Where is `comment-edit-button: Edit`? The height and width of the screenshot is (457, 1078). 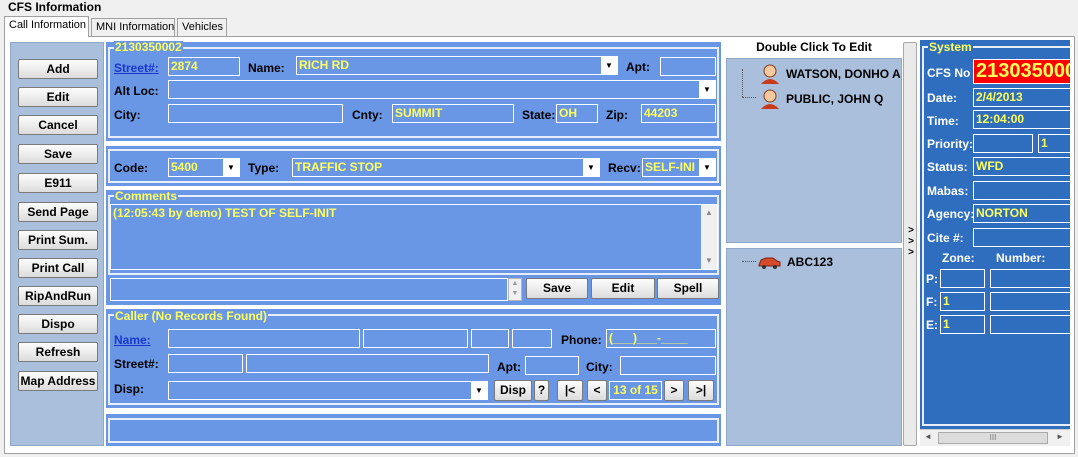 comment-edit-button: Edit is located at coordinates (623, 288).